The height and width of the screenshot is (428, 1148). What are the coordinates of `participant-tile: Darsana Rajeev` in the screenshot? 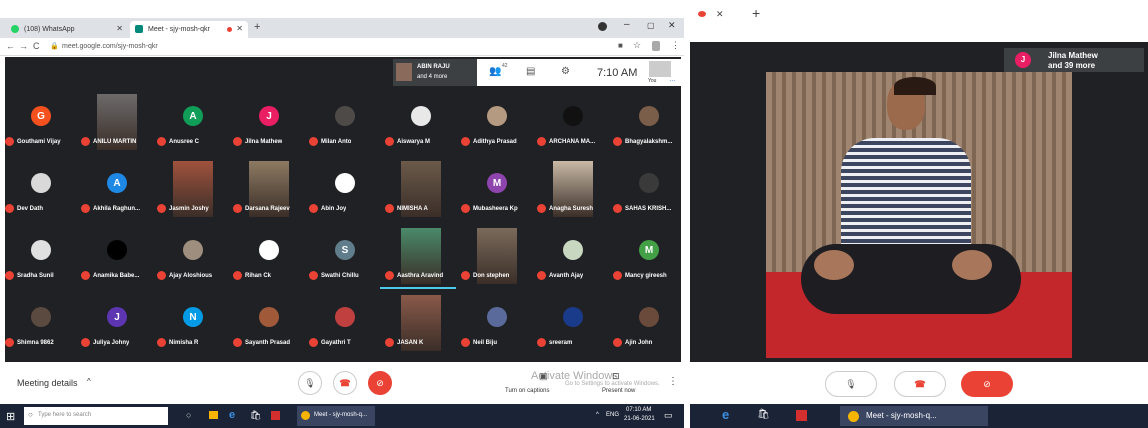 It's located at (269, 189).